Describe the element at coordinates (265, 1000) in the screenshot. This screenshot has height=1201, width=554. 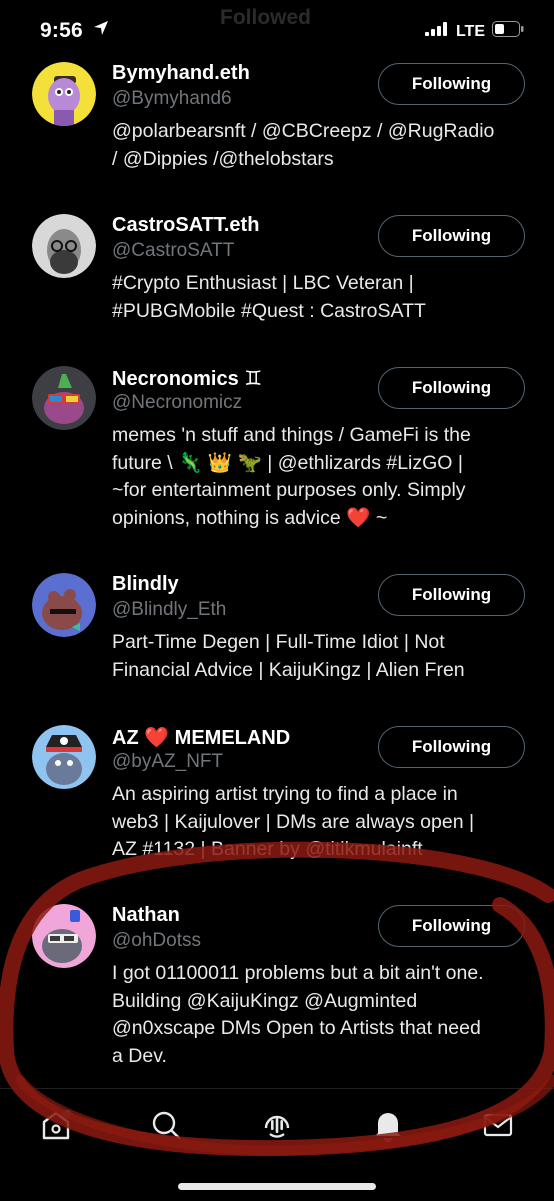
I see `bio-line: Building @KaijuKingz @Augminted` at that location.